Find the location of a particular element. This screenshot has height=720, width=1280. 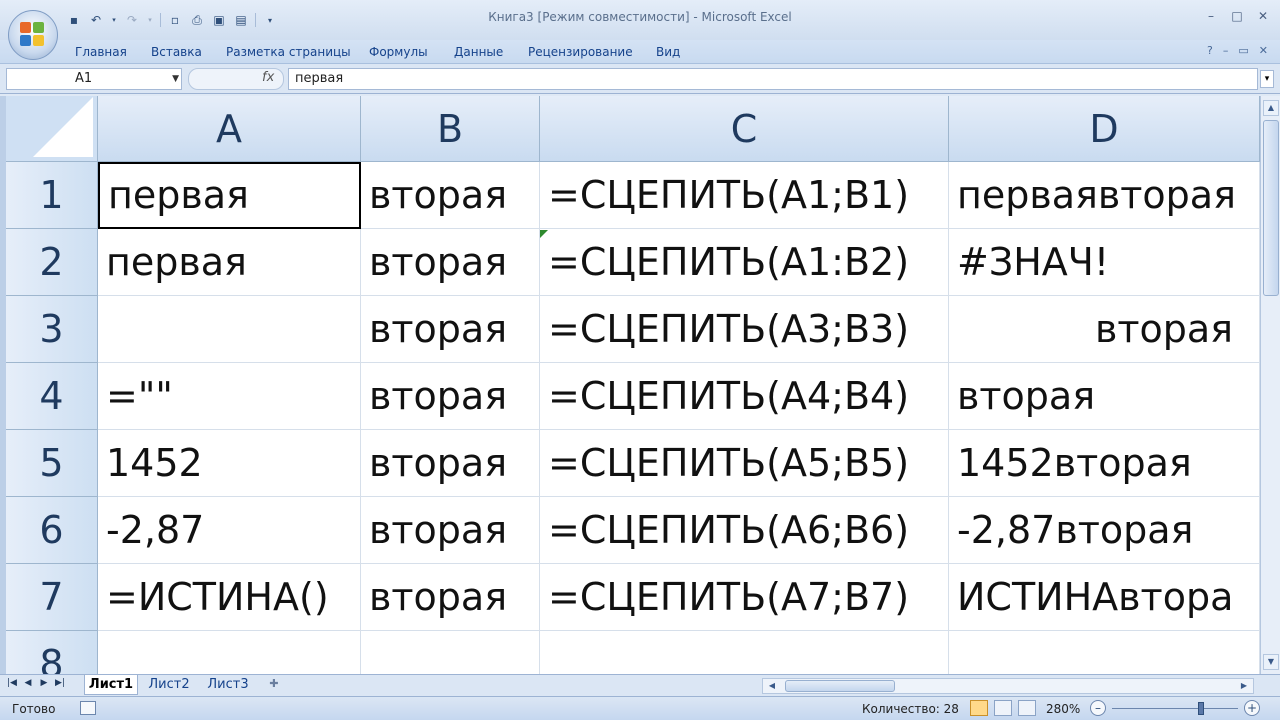

vertical-scroll-thumb is located at coordinates (1271, 208).